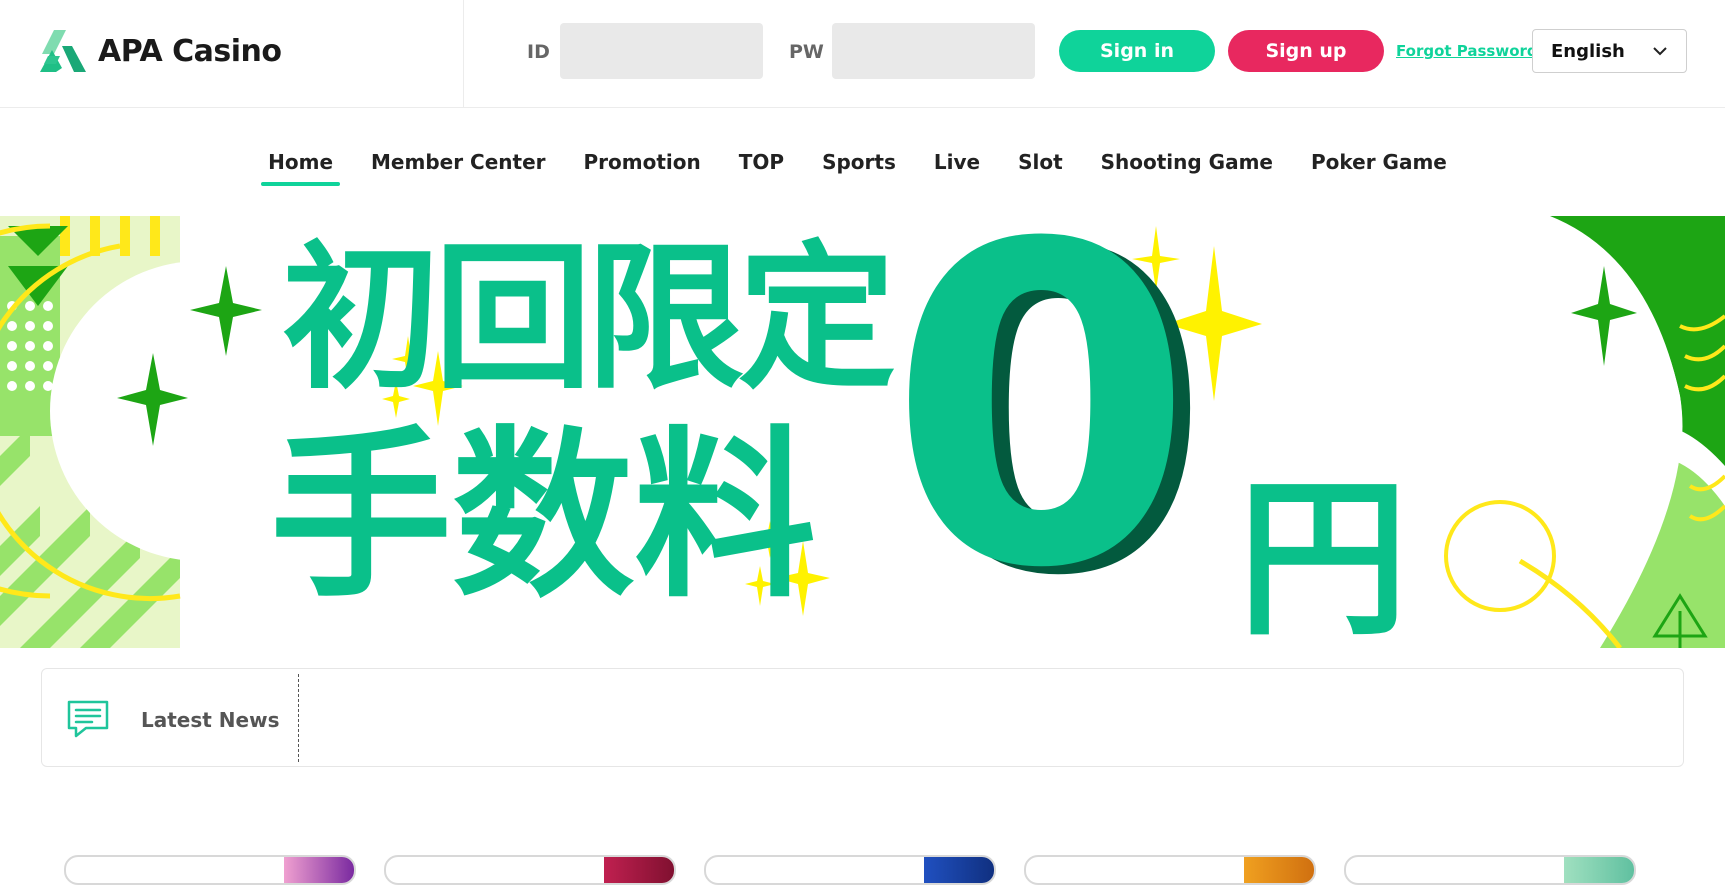  I want to click on news-divider, so click(298, 718).